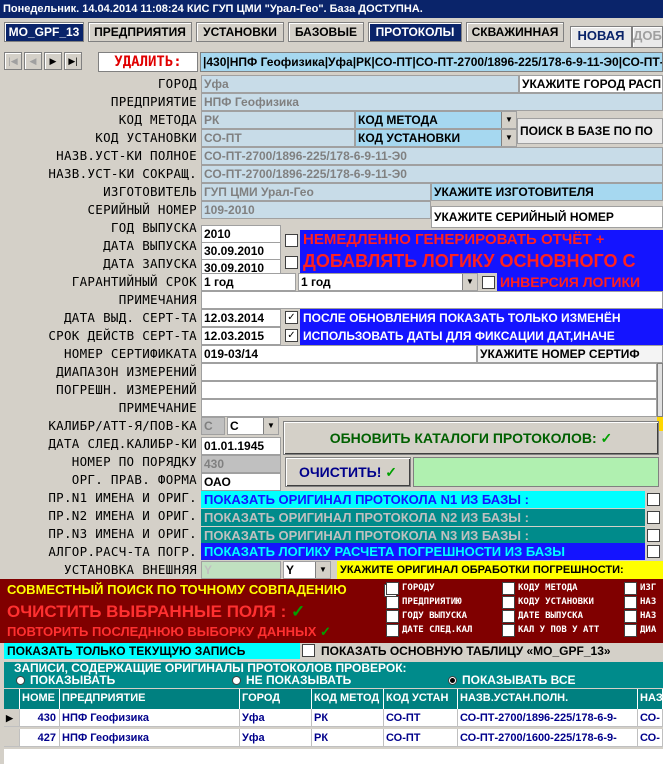 The image size is (663, 764). What do you see at coordinates (481, 318) in the screenshot?
I see `after-update-option: ПОСЛЕ ОБНОВЛЕНИЯ ПОКАЗАТЬ ТОЛЬКО ИЗМЕНЁН` at bounding box center [481, 318].